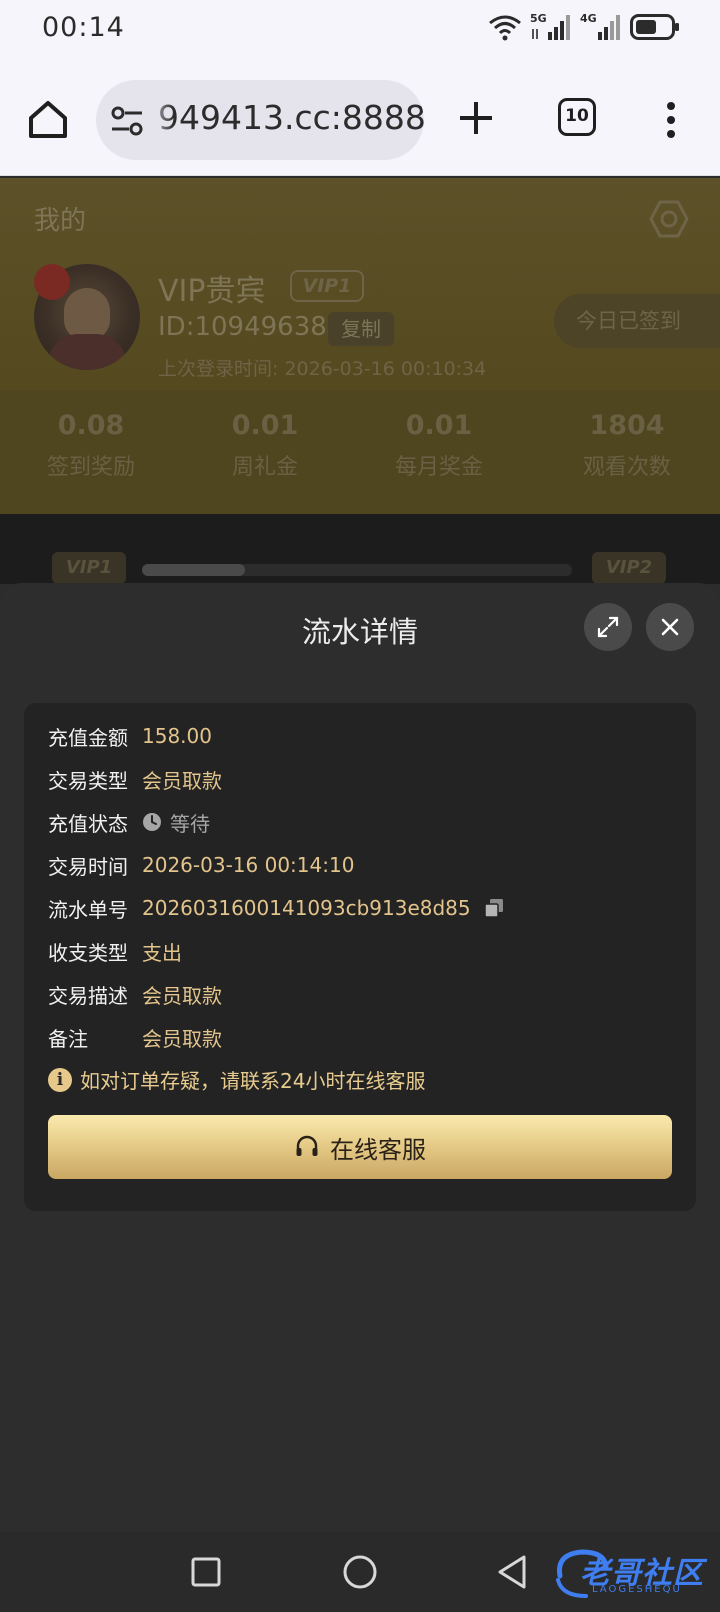 Image resolution: width=720 pixels, height=1612 pixels. I want to click on site-settings-icon, so click(127, 121).